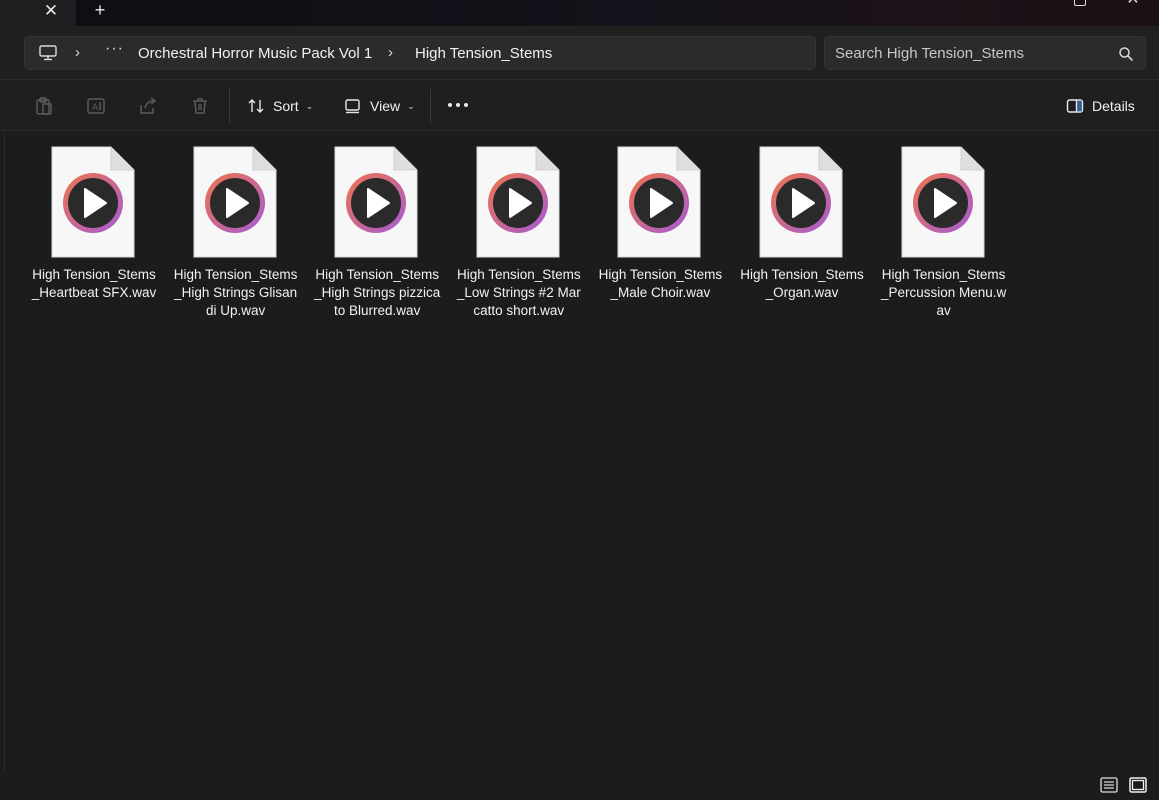 This screenshot has width=1159, height=800. What do you see at coordinates (256, 106) in the screenshot?
I see `sort-icon` at bounding box center [256, 106].